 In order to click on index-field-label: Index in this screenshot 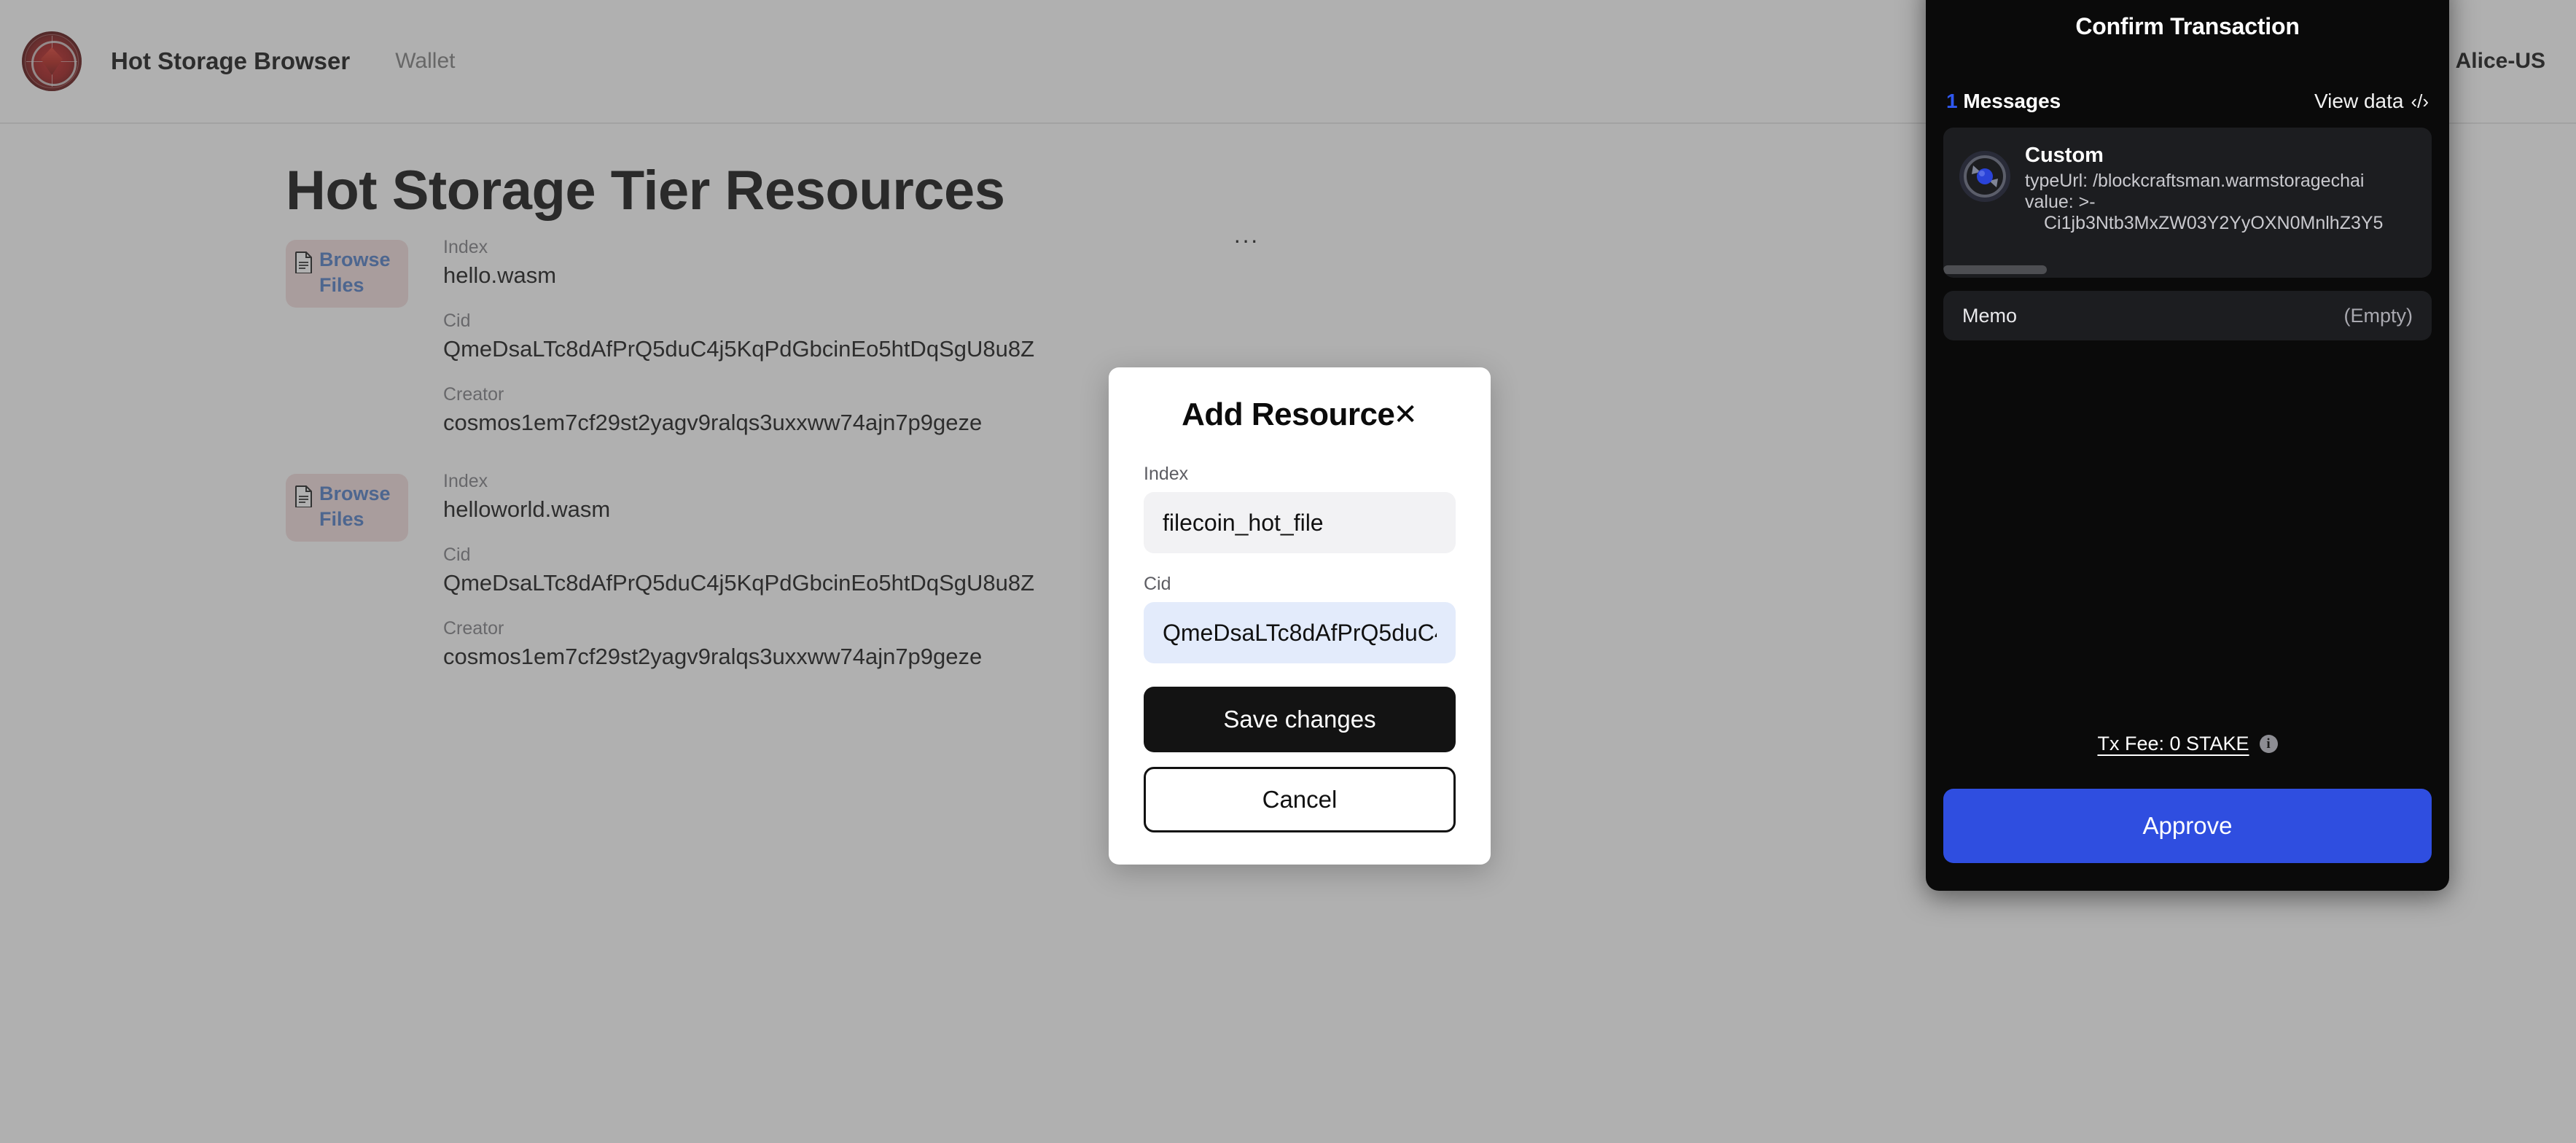, I will do `click(1166, 474)`.